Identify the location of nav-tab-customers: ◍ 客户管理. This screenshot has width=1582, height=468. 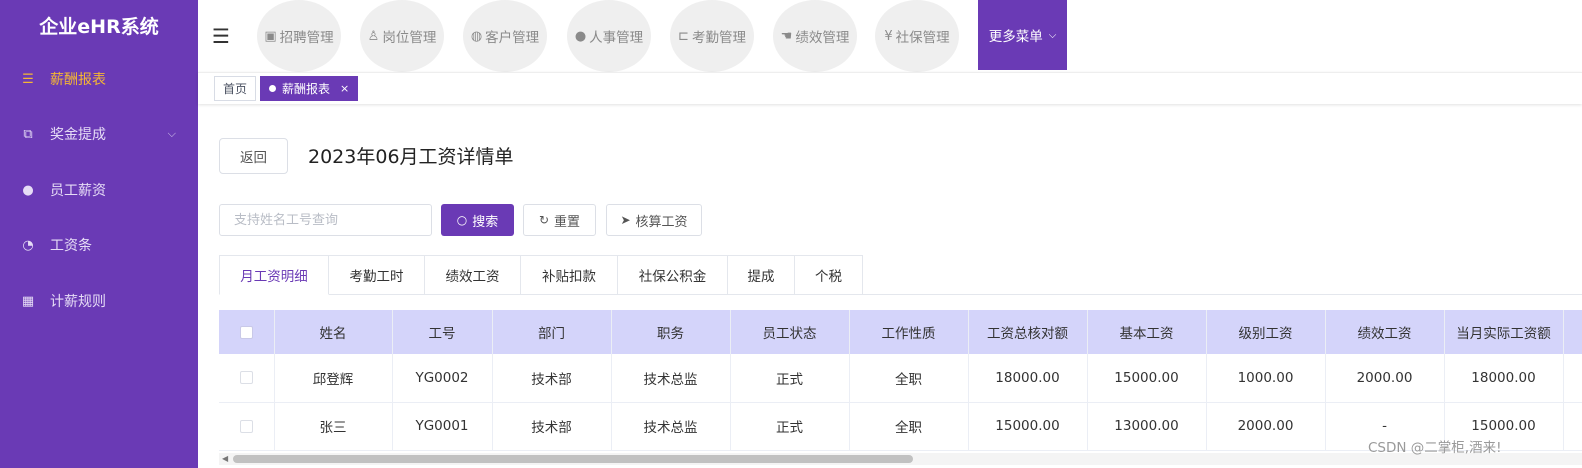
(505, 36).